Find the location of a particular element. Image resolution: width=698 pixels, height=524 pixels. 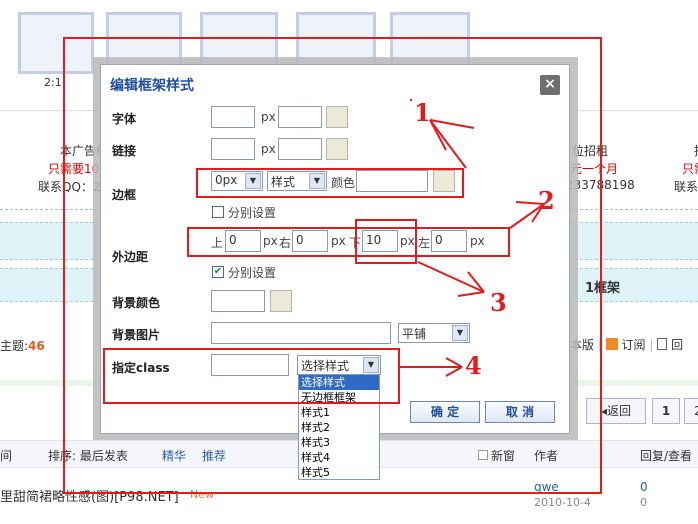

annotation-number-4: 4 is located at coordinates (473, 365).